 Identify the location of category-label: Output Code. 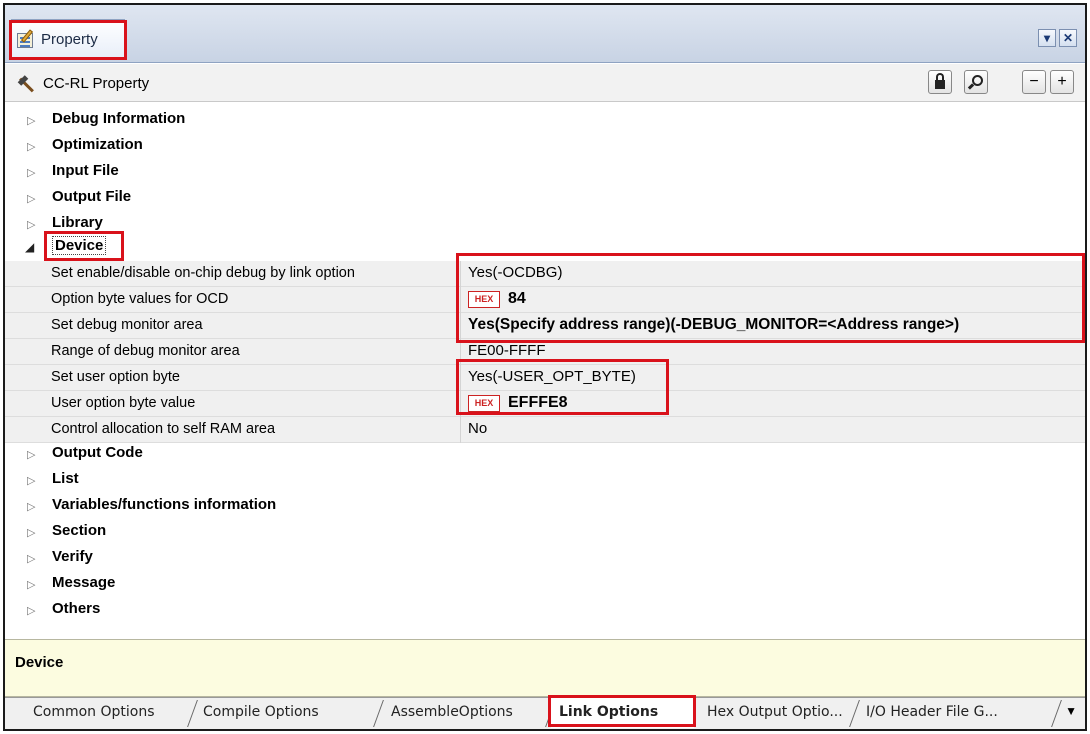
(97, 452).